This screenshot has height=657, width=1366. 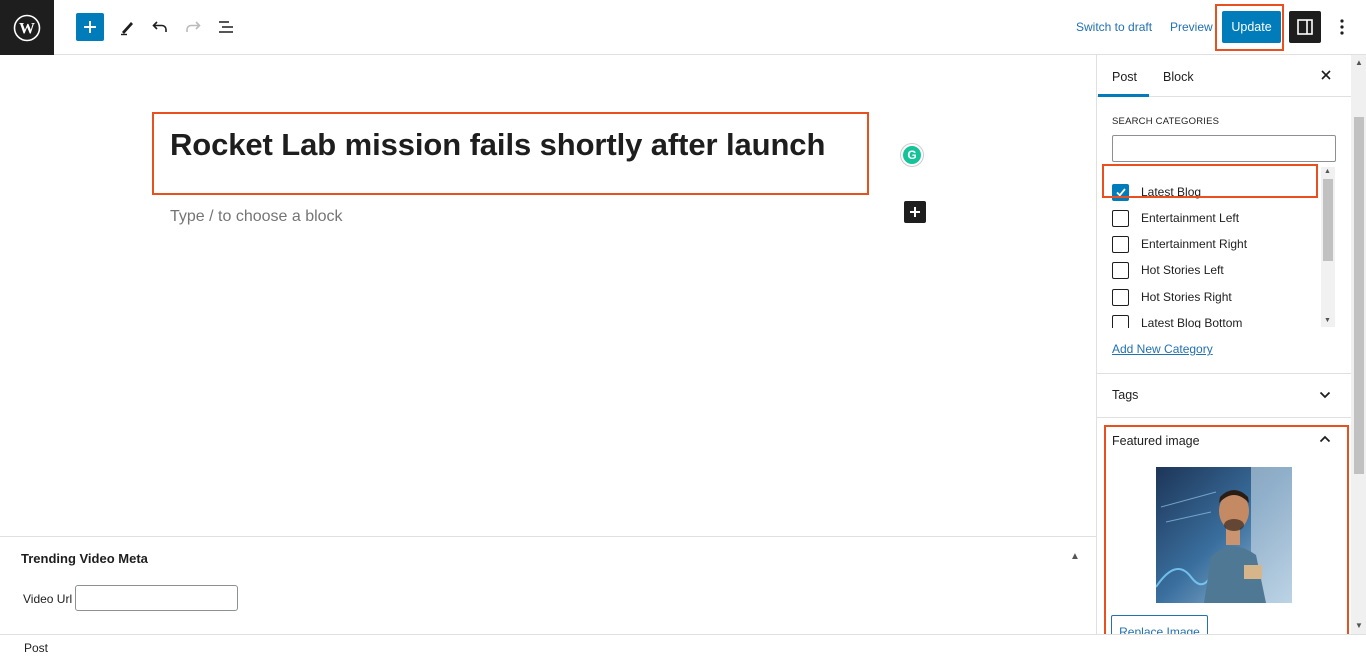 I want to click on sidebar-toggle-icon, so click(x=1305, y=27).